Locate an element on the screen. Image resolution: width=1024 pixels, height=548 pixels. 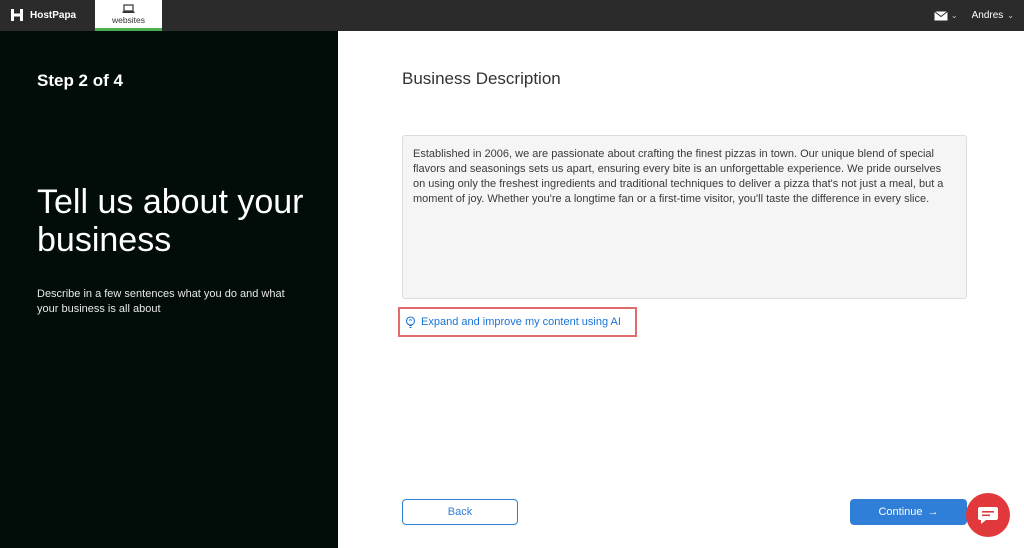
tab-label: websites is located at coordinates (128, 19).